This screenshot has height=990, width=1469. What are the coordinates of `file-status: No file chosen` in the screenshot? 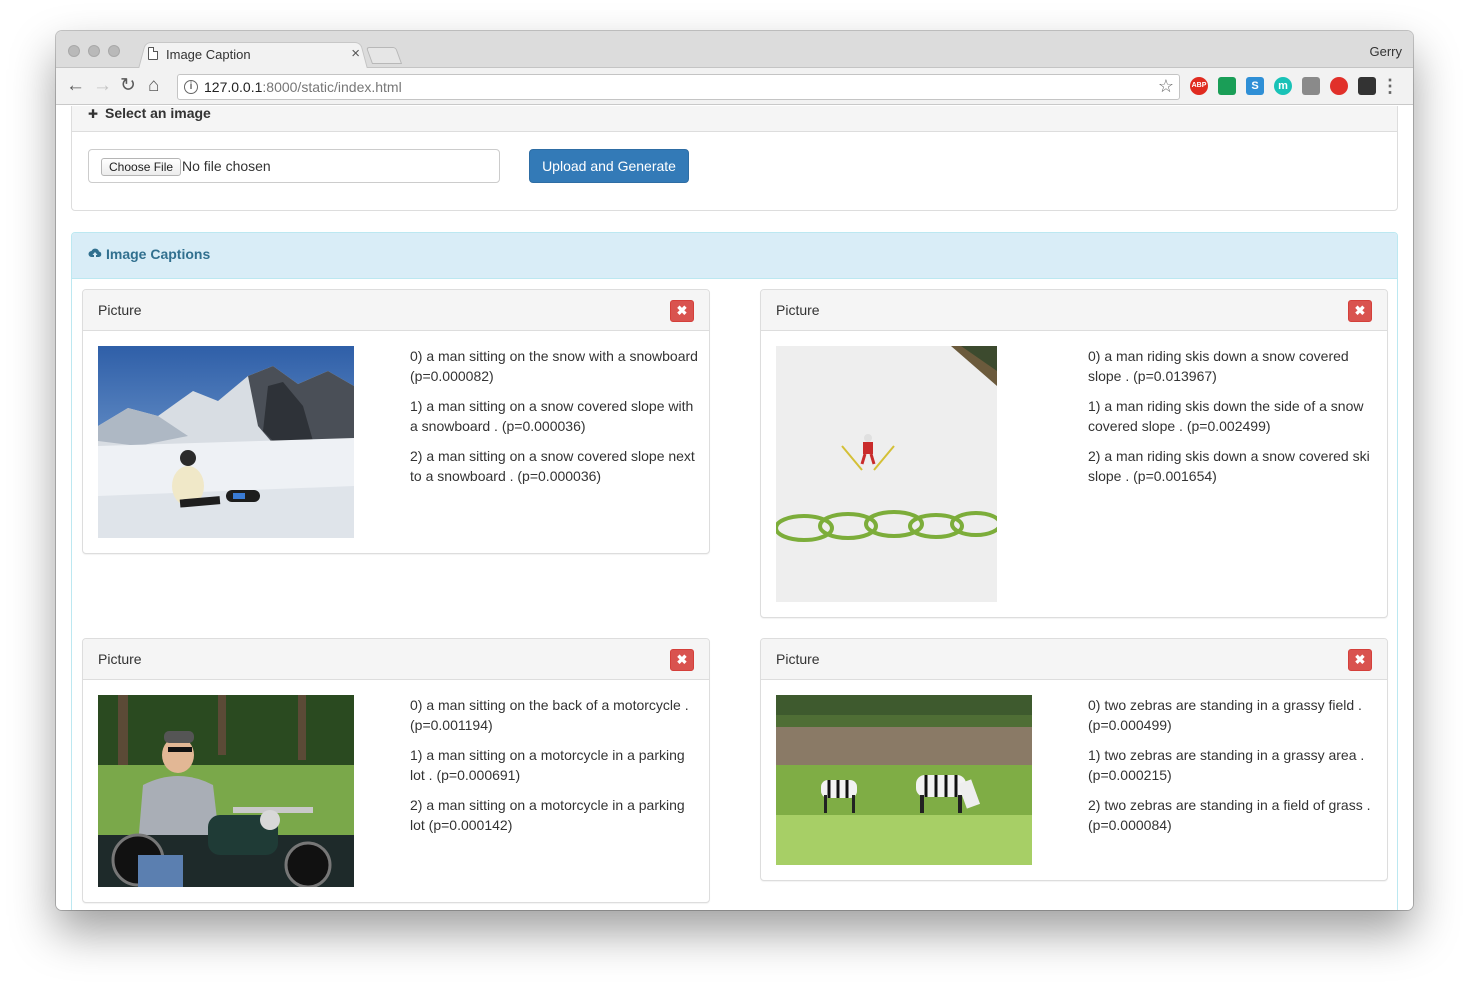 It's located at (226, 166).